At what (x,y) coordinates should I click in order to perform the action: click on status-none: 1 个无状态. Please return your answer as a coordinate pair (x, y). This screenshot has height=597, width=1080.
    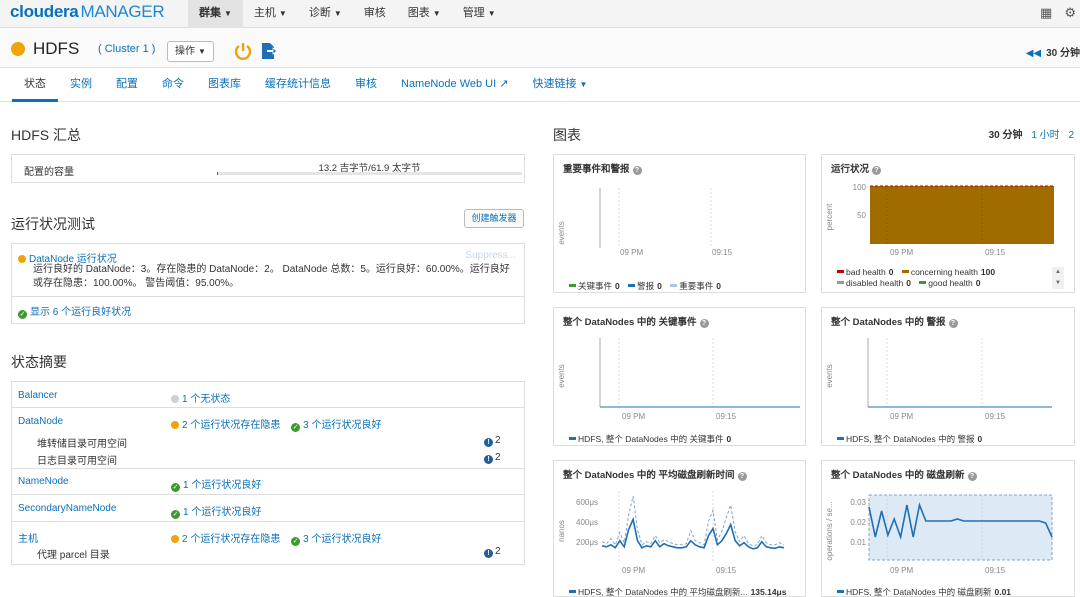
    Looking at the image, I should click on (200, 397).